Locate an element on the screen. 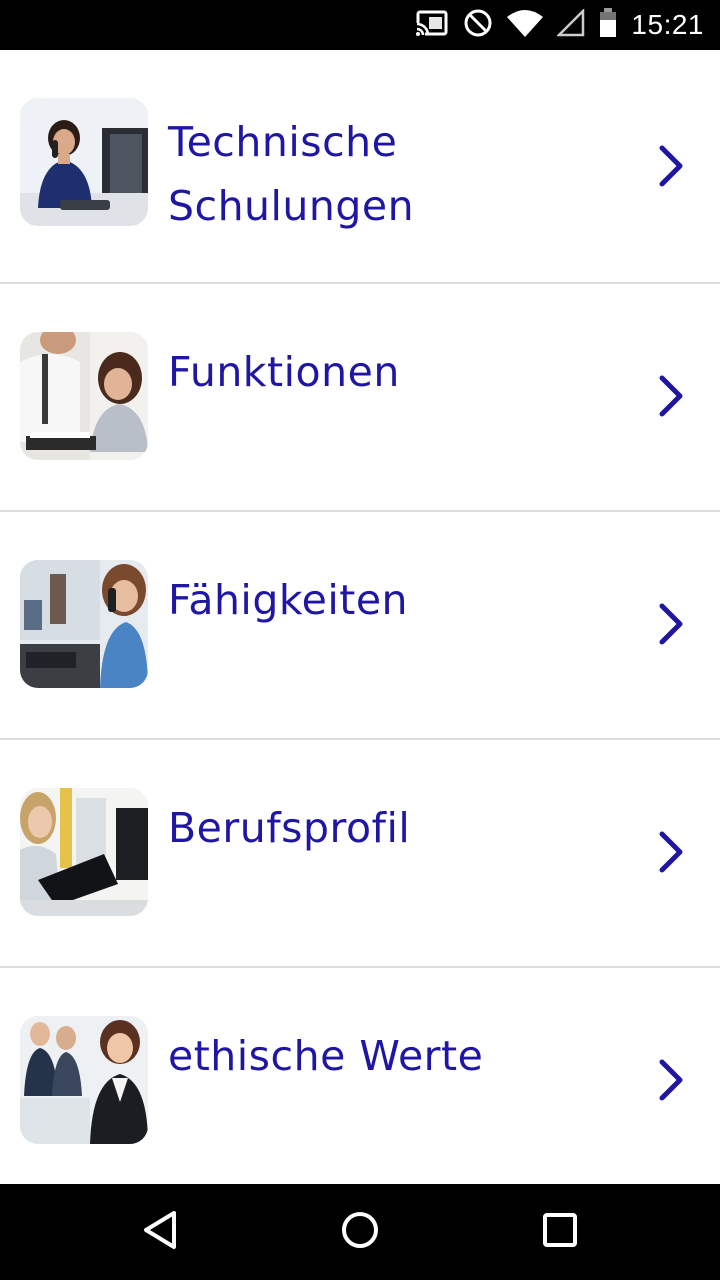  recents-icon is located at coordinates (560, 1232).